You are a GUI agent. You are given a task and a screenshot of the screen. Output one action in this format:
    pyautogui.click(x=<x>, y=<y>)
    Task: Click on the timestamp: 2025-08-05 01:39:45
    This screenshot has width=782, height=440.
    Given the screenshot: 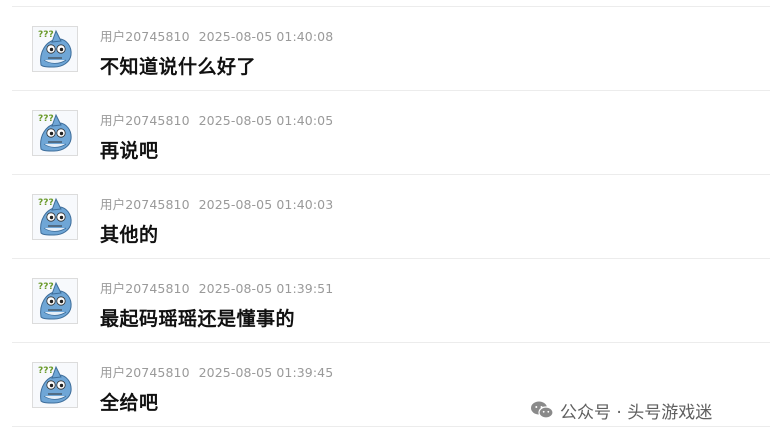 What is the action you would take?
    pyautogui.click(x=266, y=372)
    